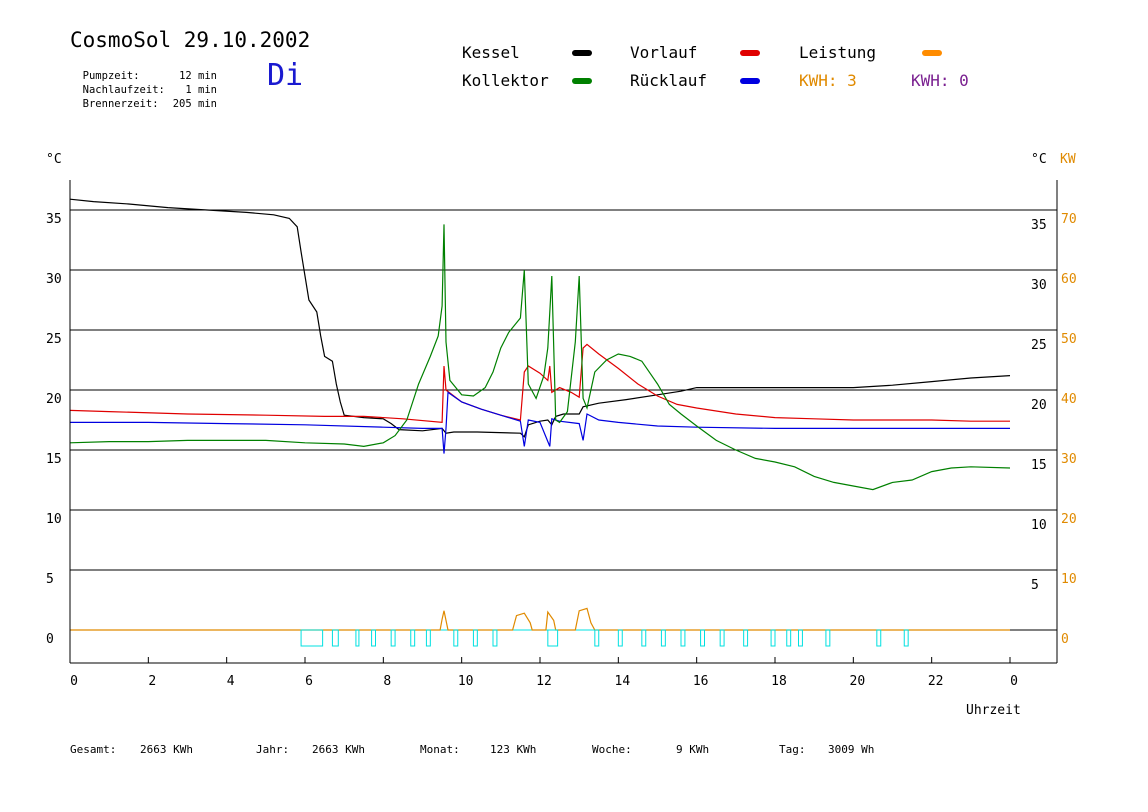 This screenshot has height=812, width=1148. Describe the element at coordinates (1065, 639) in the screenshot. I see `kw-tick-label: 0` at that location.